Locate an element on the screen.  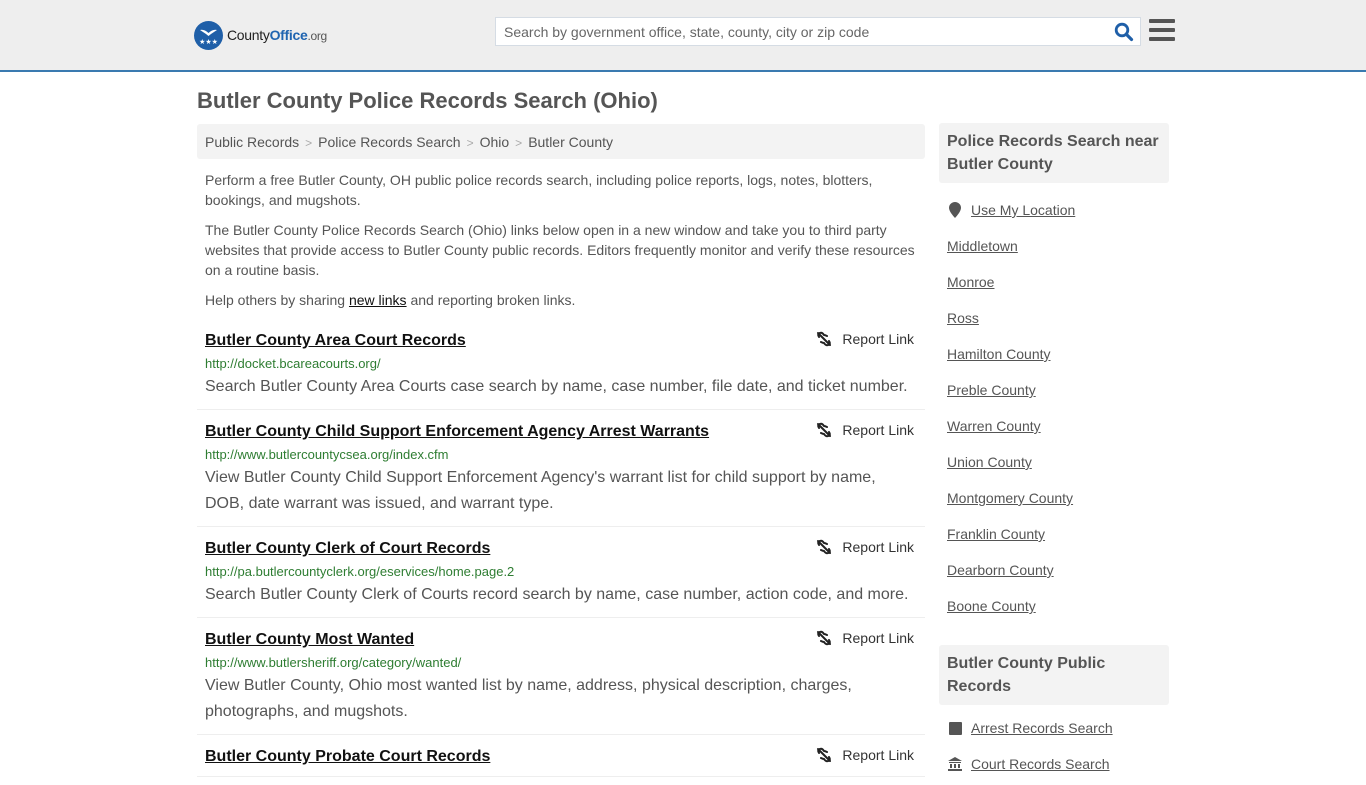
public-records-item: Court Records Search is located at coordinates (1058, 764).